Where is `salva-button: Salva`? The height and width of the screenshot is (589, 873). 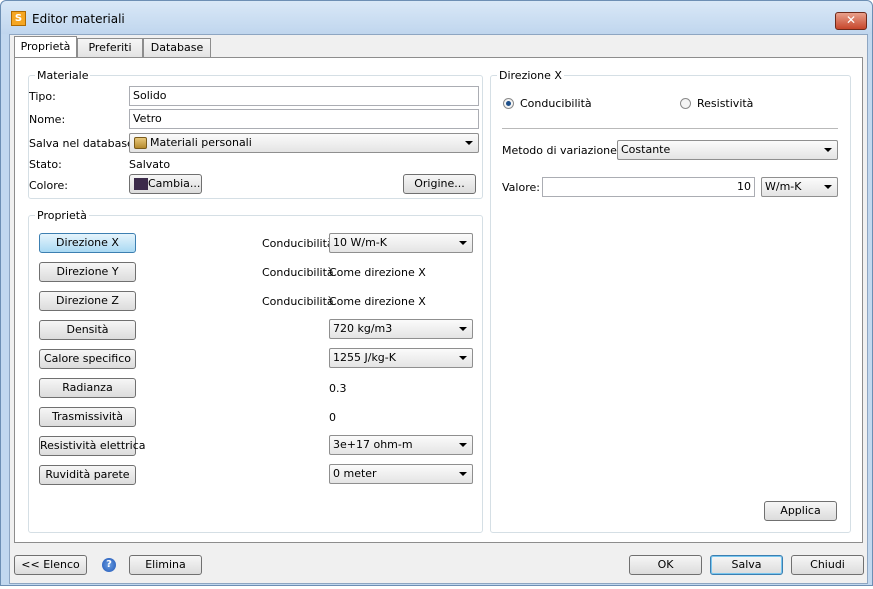
salva-button: Salva is located at coordinates (746, 565).